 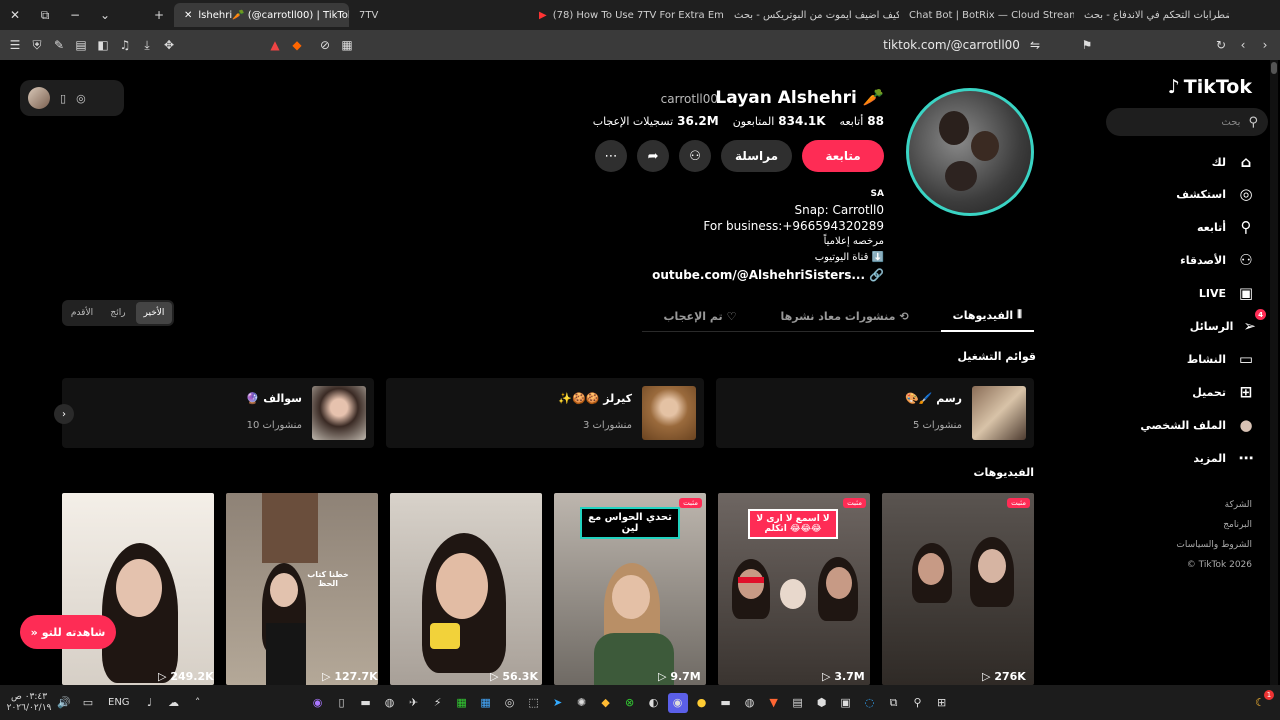 What do you see at coordinates (154, 313) in the screenshot?
I see `sort-latest: الأخير` at bounding box center [154, 313].